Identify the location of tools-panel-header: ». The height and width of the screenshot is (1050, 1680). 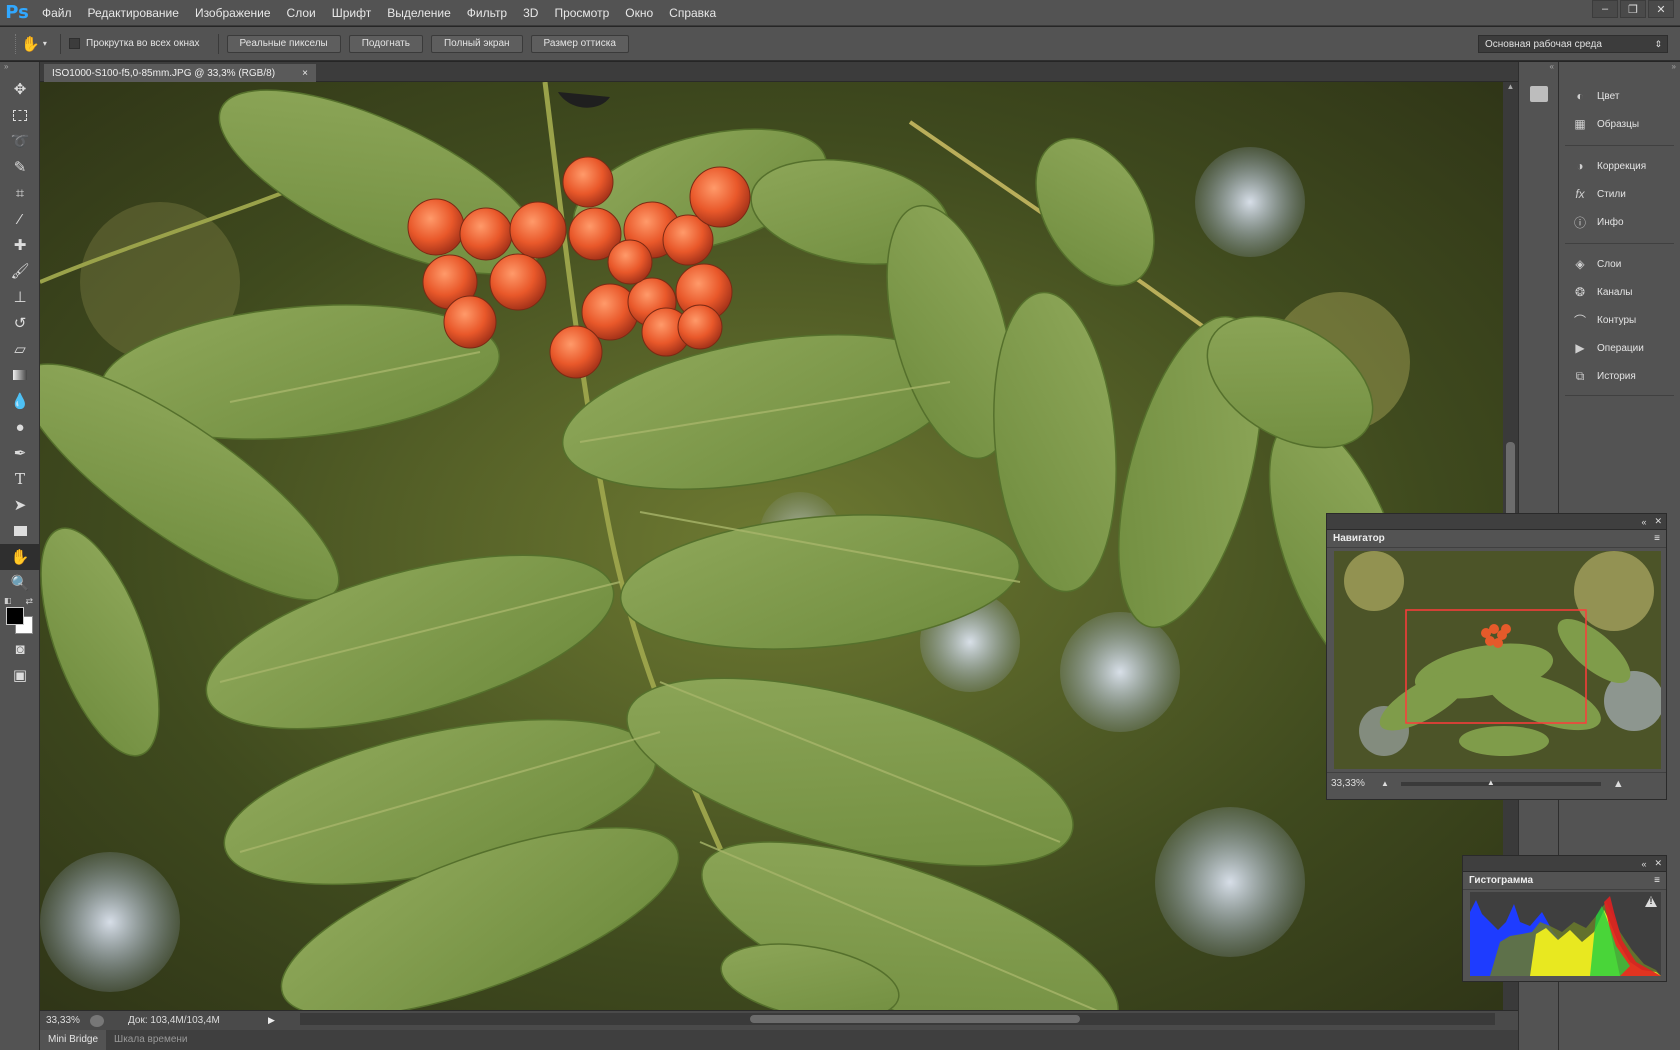
(19, 69).